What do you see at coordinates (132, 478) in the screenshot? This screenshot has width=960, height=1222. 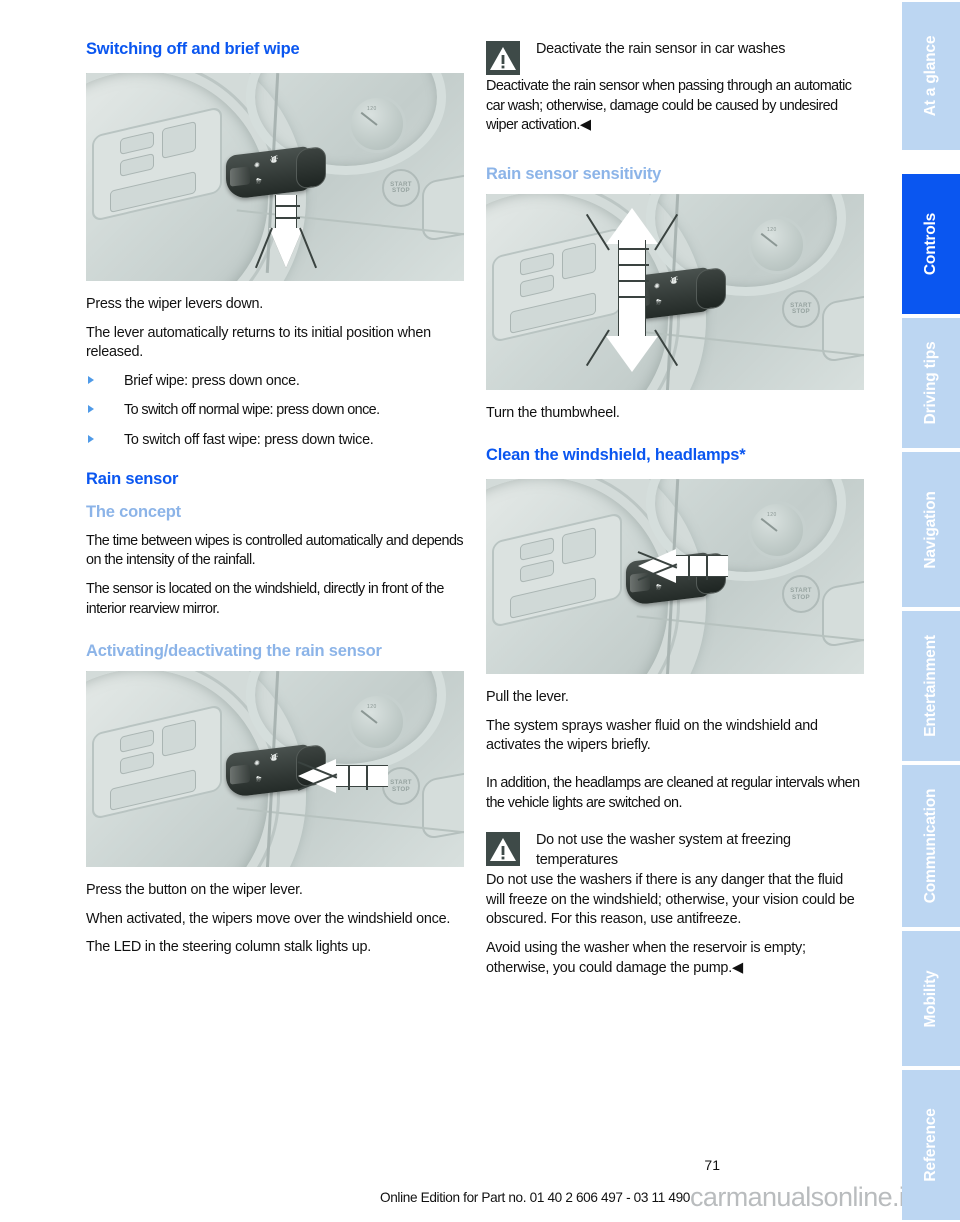 I see `heading-rain-sensor: Rain sensor` at bounding box center [132, 478].